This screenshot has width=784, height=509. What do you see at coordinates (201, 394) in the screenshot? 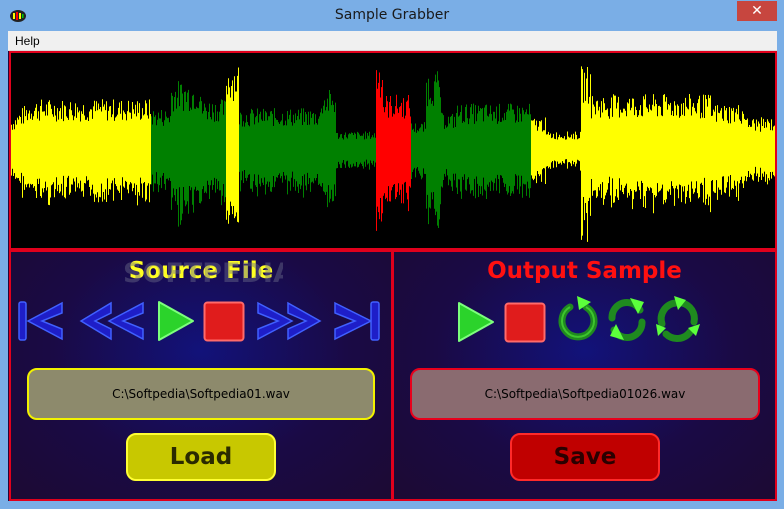
I see `source-file-path: C:\Softpedia\Softpedia01.wav` at bounding box center [201, 394].